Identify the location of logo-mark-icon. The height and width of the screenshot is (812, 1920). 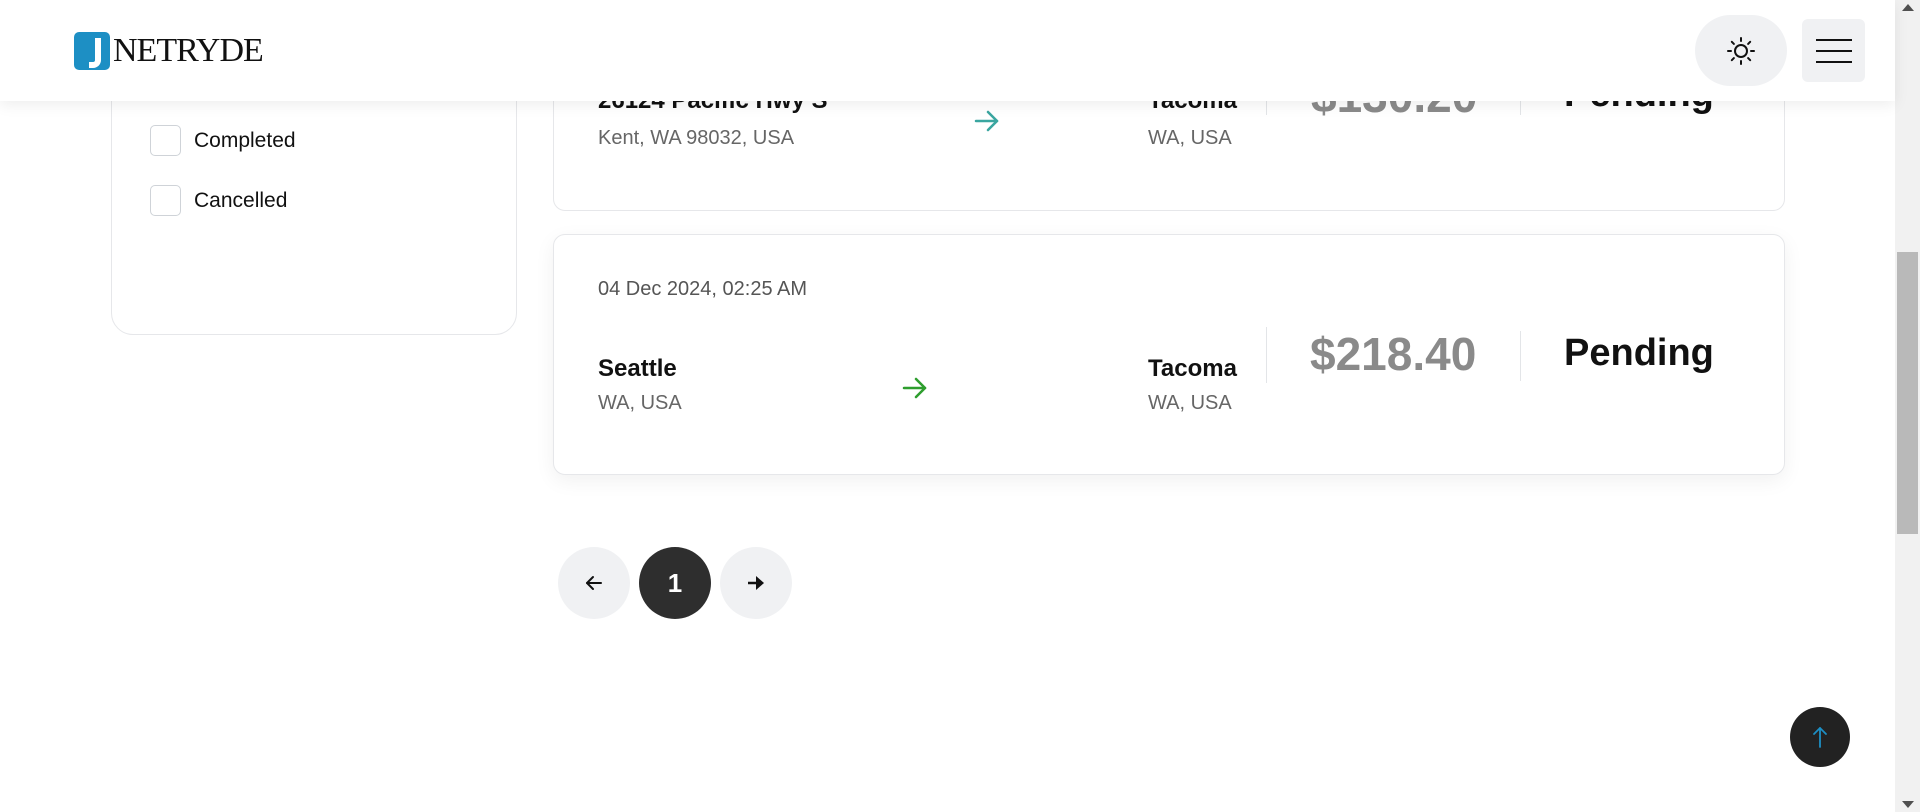
(92, 51).